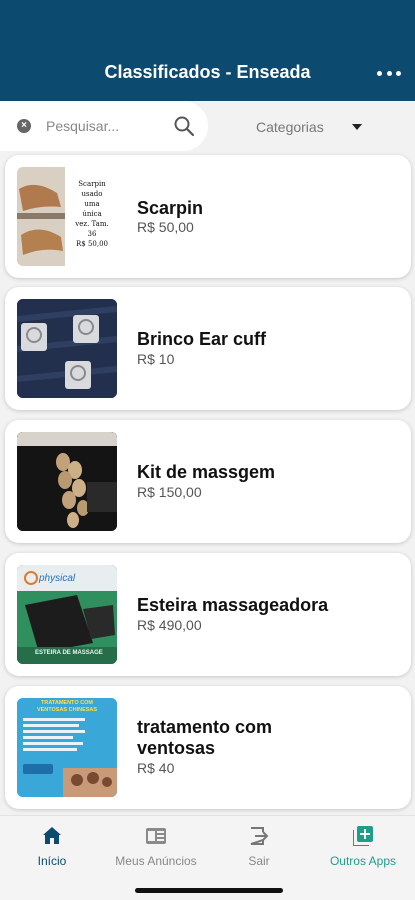 Image resolution: width=415 pixels, height=900 pixels. I want to click on listing-image-kit, so click(67, 481).